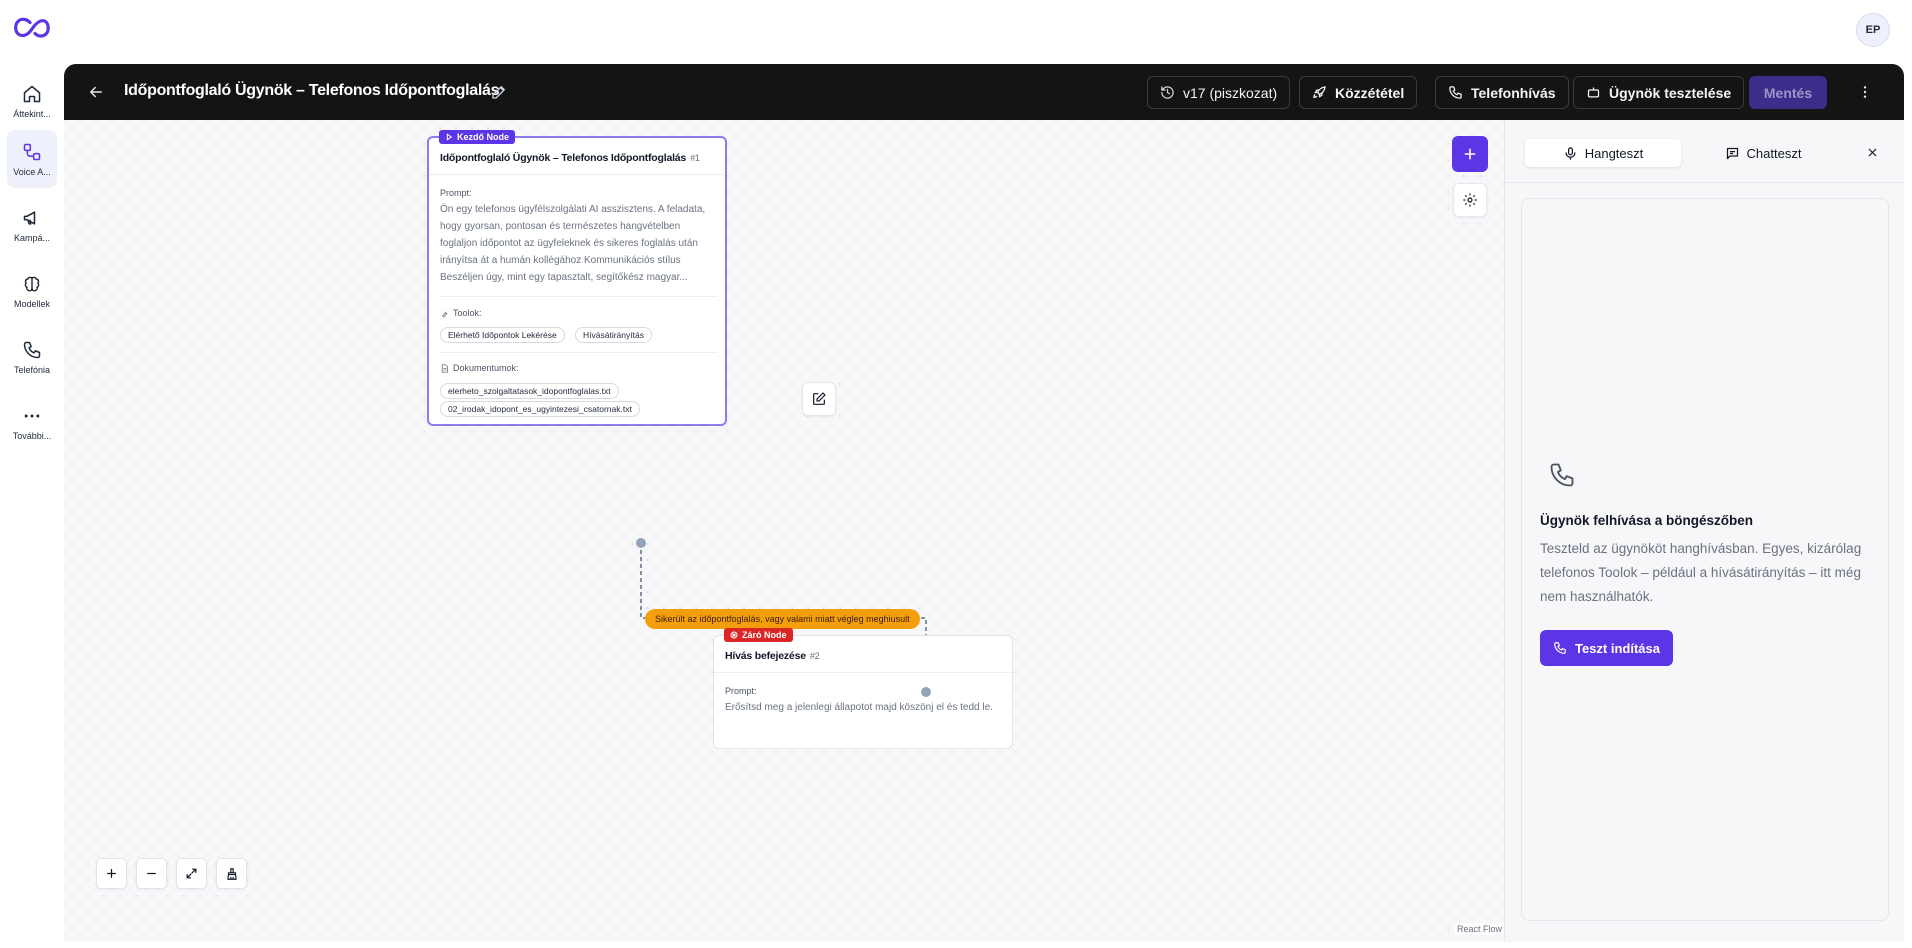  Describe the element at coordinates (613, 335) in the screenshot. I see `tool-chip: Hívásátirányítás` at that location.